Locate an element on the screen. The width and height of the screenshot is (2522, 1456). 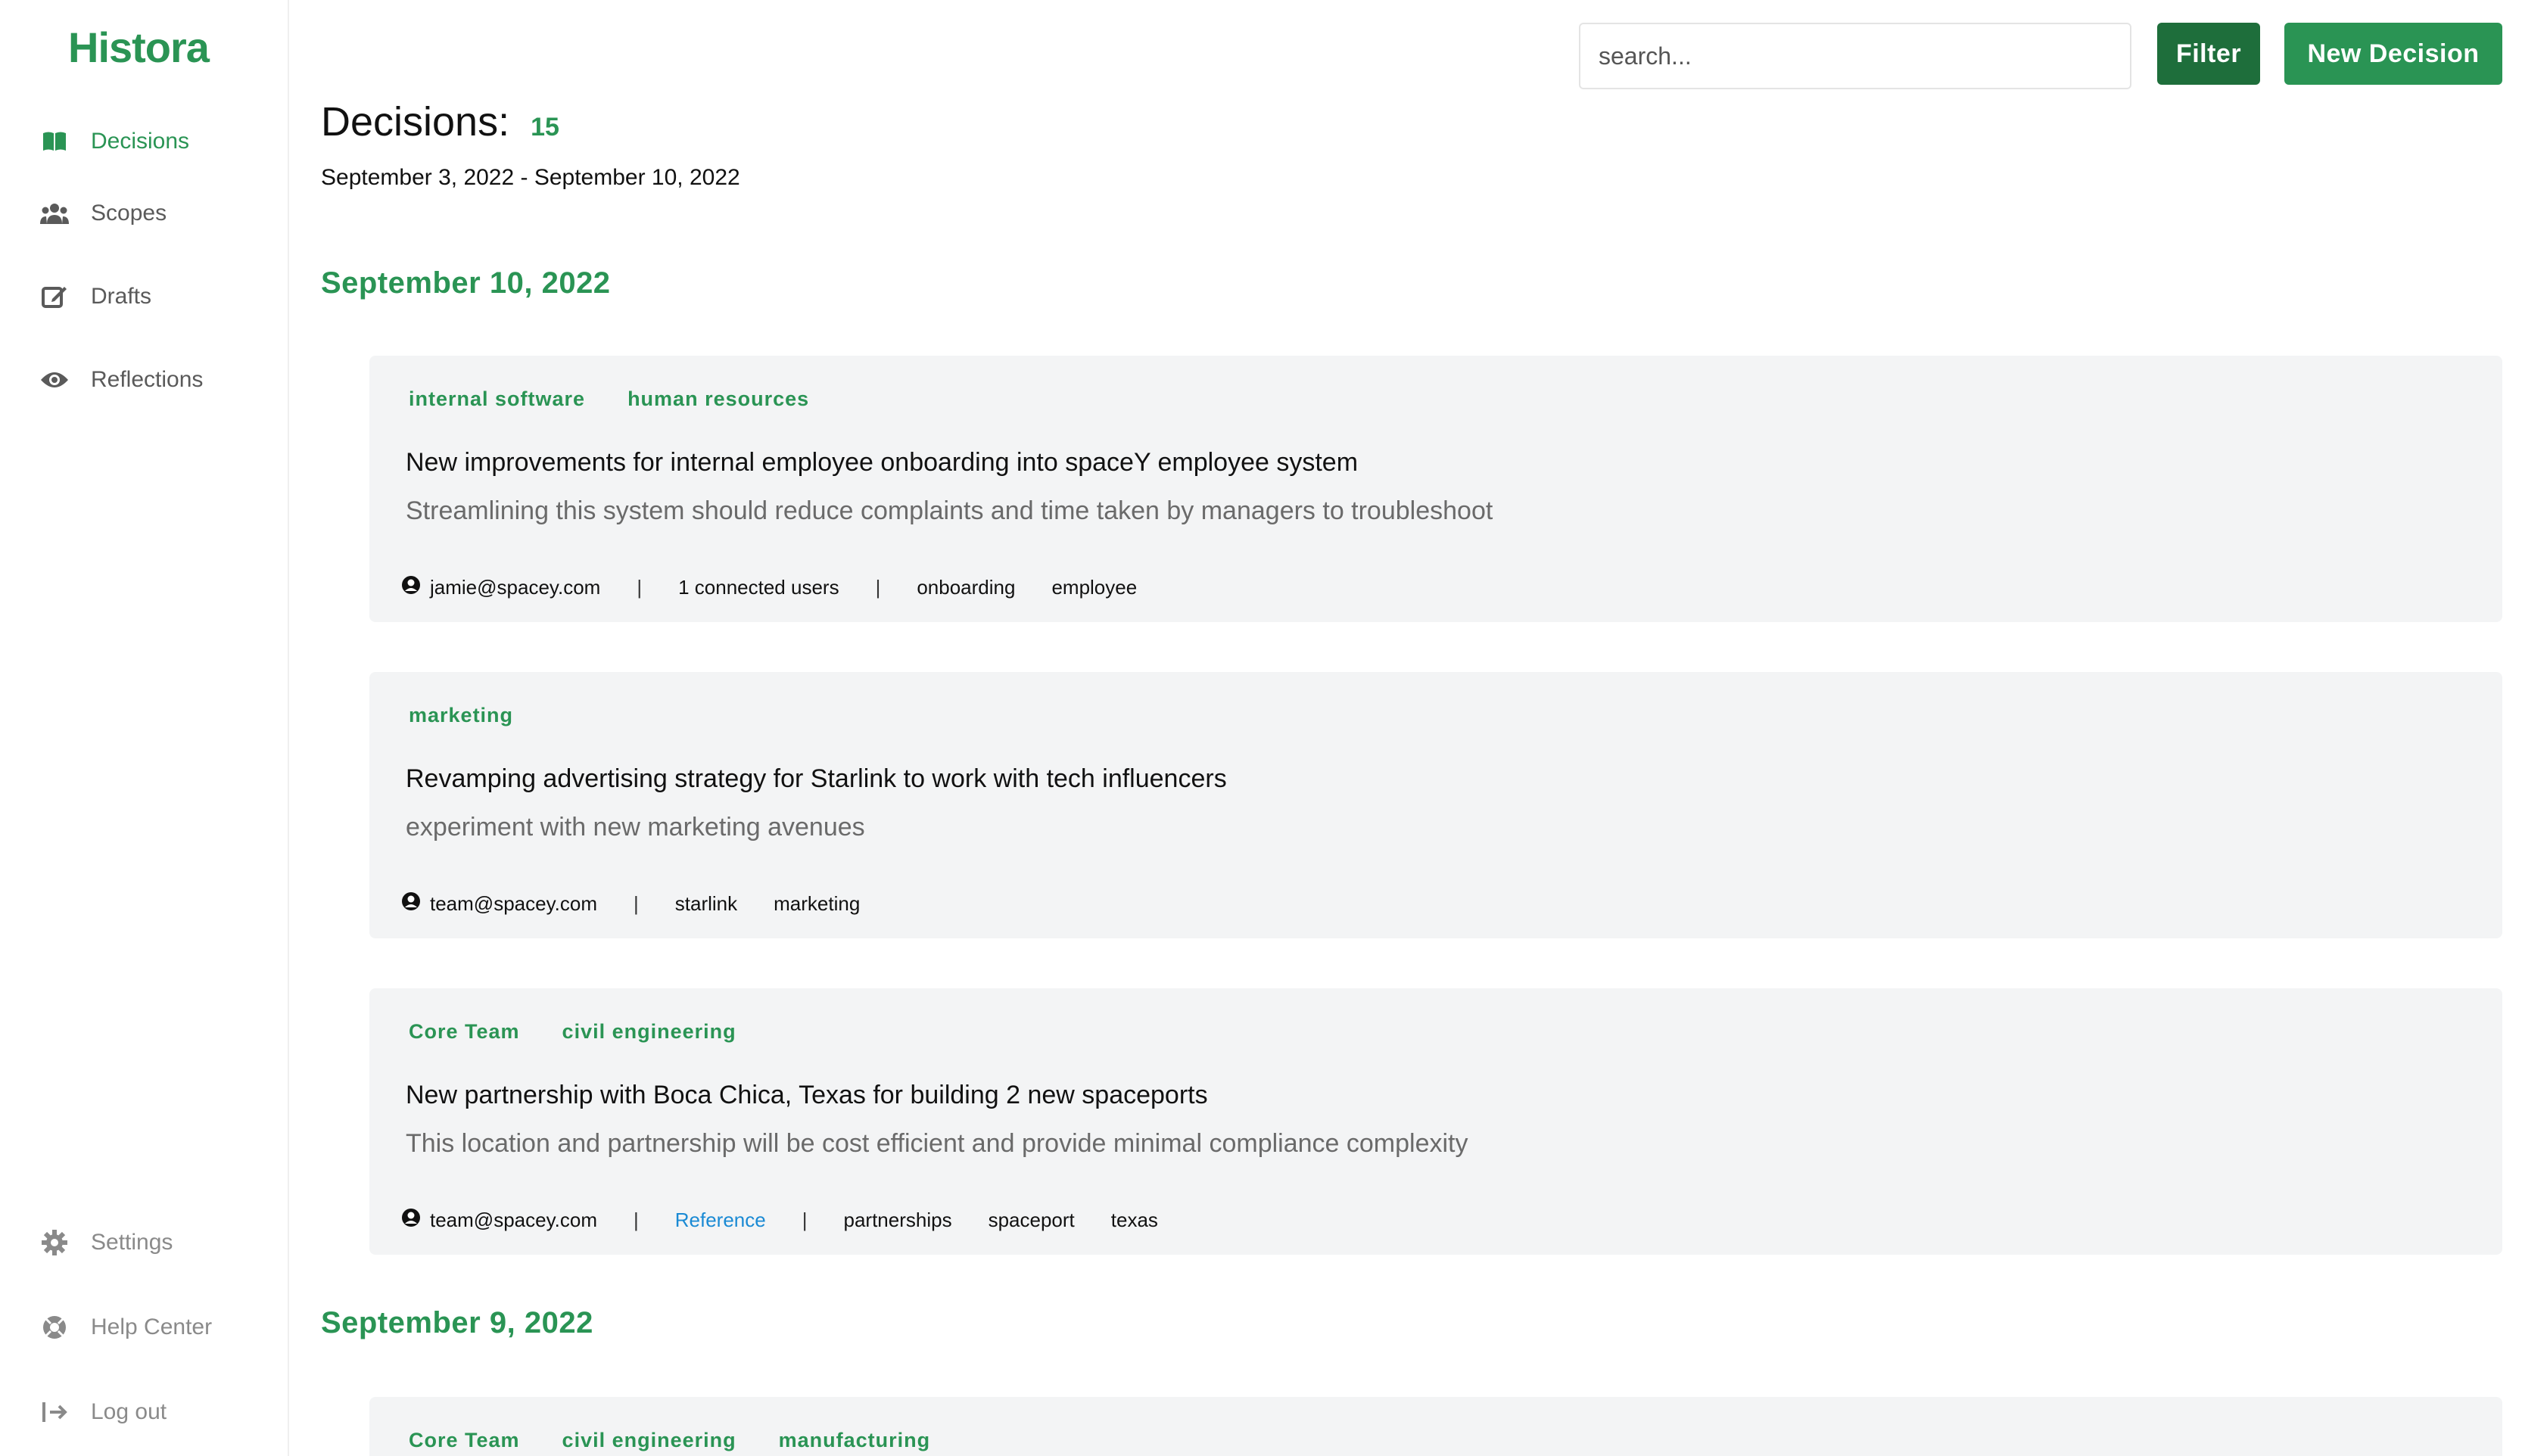
tag: marketing is located at coordinates (461, 716).